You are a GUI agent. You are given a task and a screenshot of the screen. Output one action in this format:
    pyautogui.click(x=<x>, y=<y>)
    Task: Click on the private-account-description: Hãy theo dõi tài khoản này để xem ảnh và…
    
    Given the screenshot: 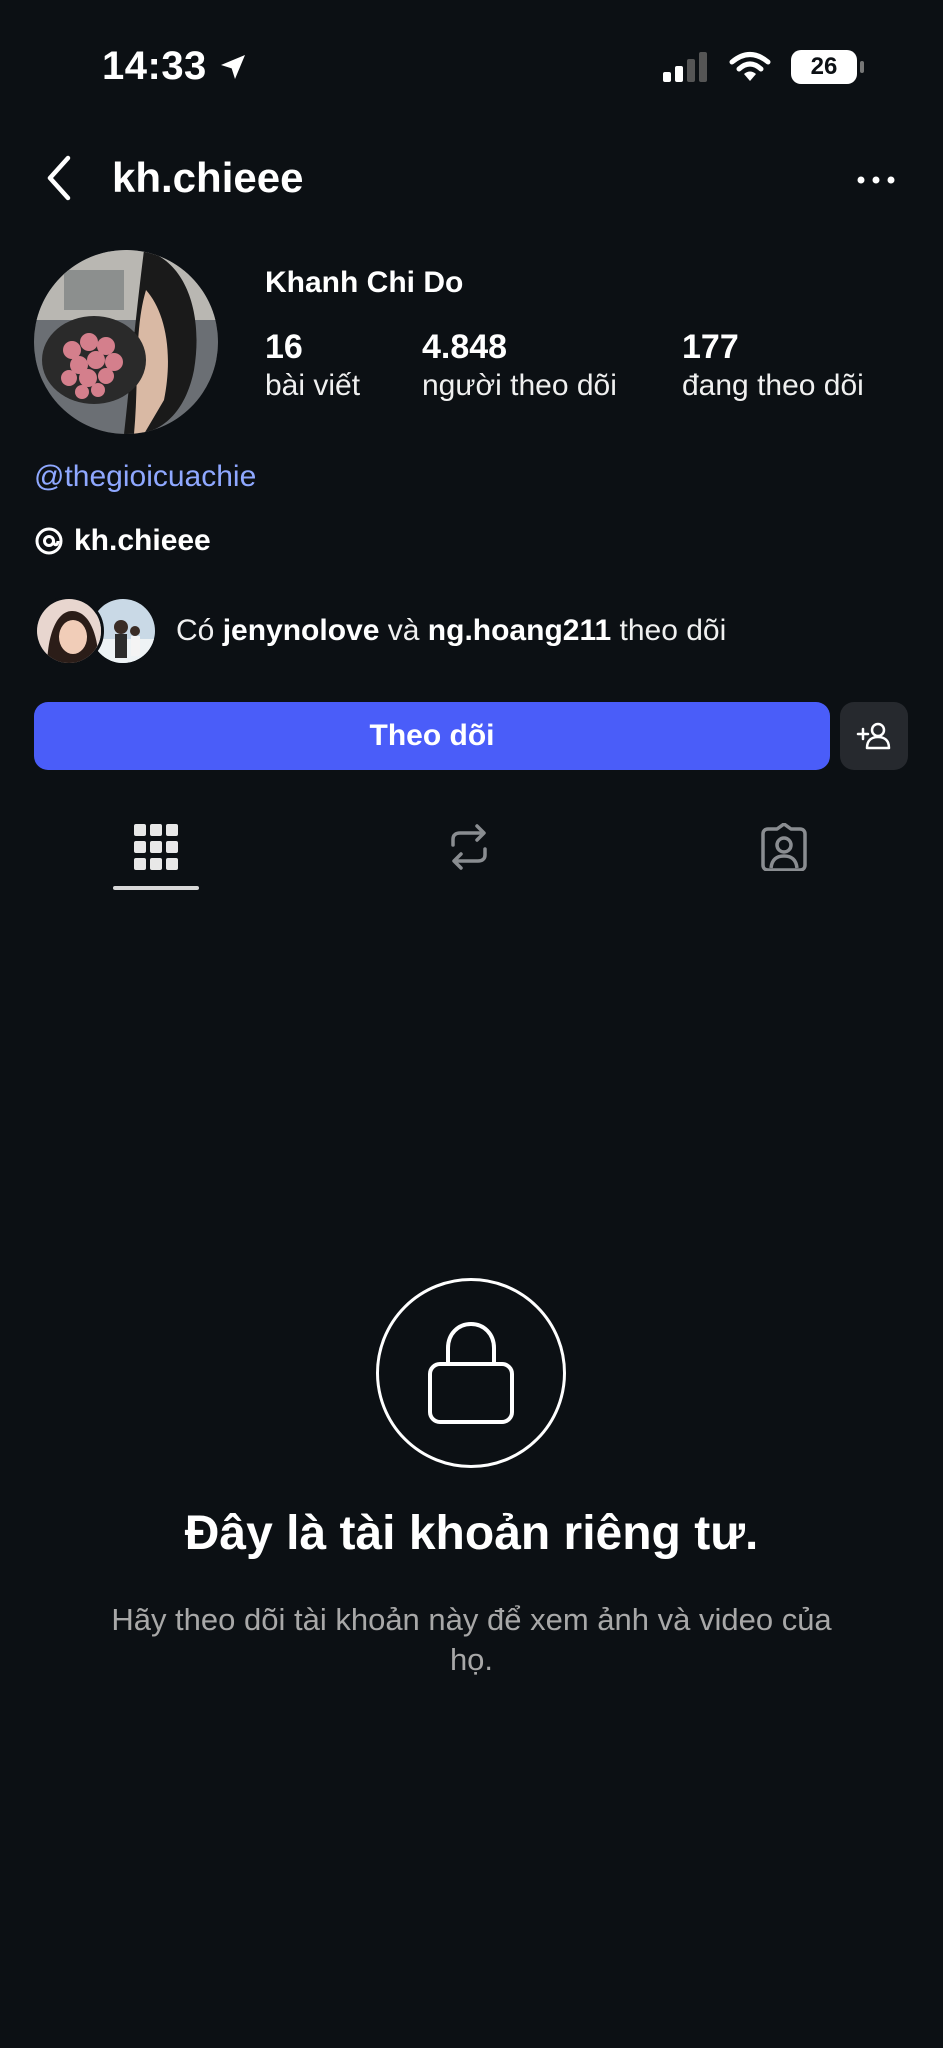 What is the action you would take?
    pyautogui.click(x=471, y=1639)
    